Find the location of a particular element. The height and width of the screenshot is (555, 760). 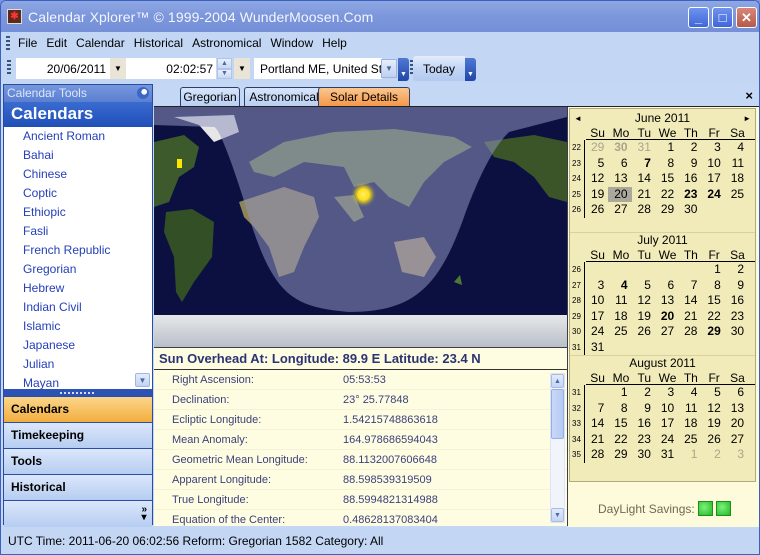

calendar-list-item: Ethiopic is located at coordinates (78, 212).